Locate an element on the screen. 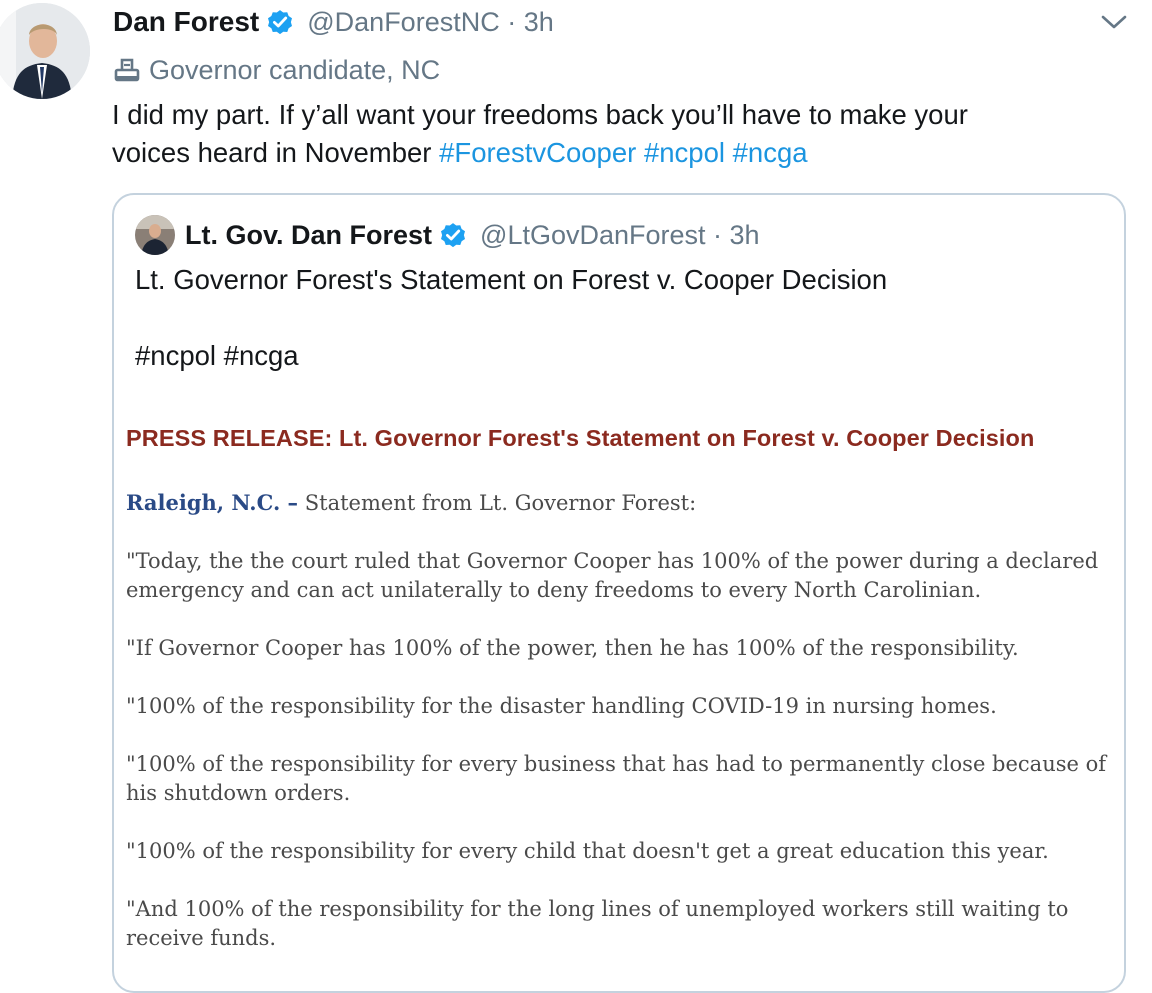 This screenshot has width=1152, height=993. tweet-text-segment: voices heard in November is located at coordinates (276, 152).